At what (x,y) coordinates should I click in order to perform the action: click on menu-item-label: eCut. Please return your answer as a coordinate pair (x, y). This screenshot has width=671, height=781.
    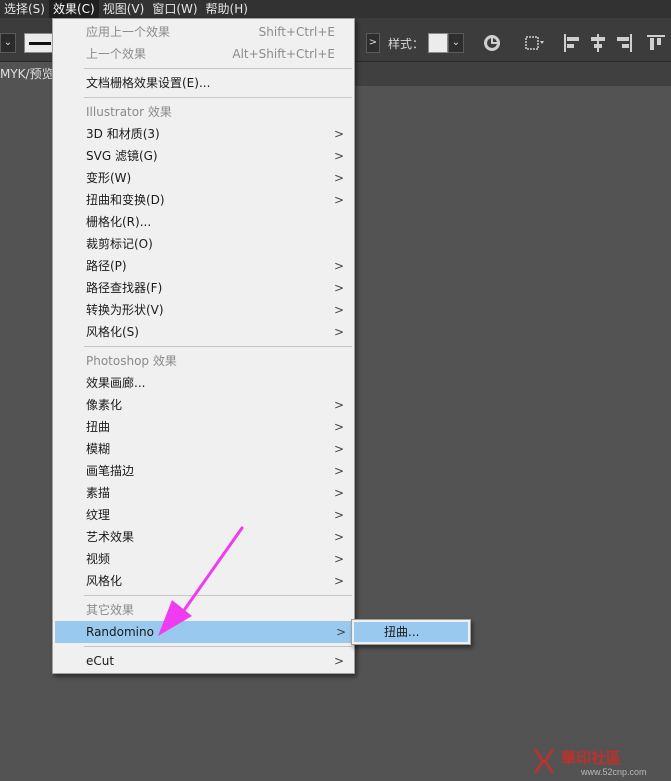
    Looking at the image, I should click on (100, 661).